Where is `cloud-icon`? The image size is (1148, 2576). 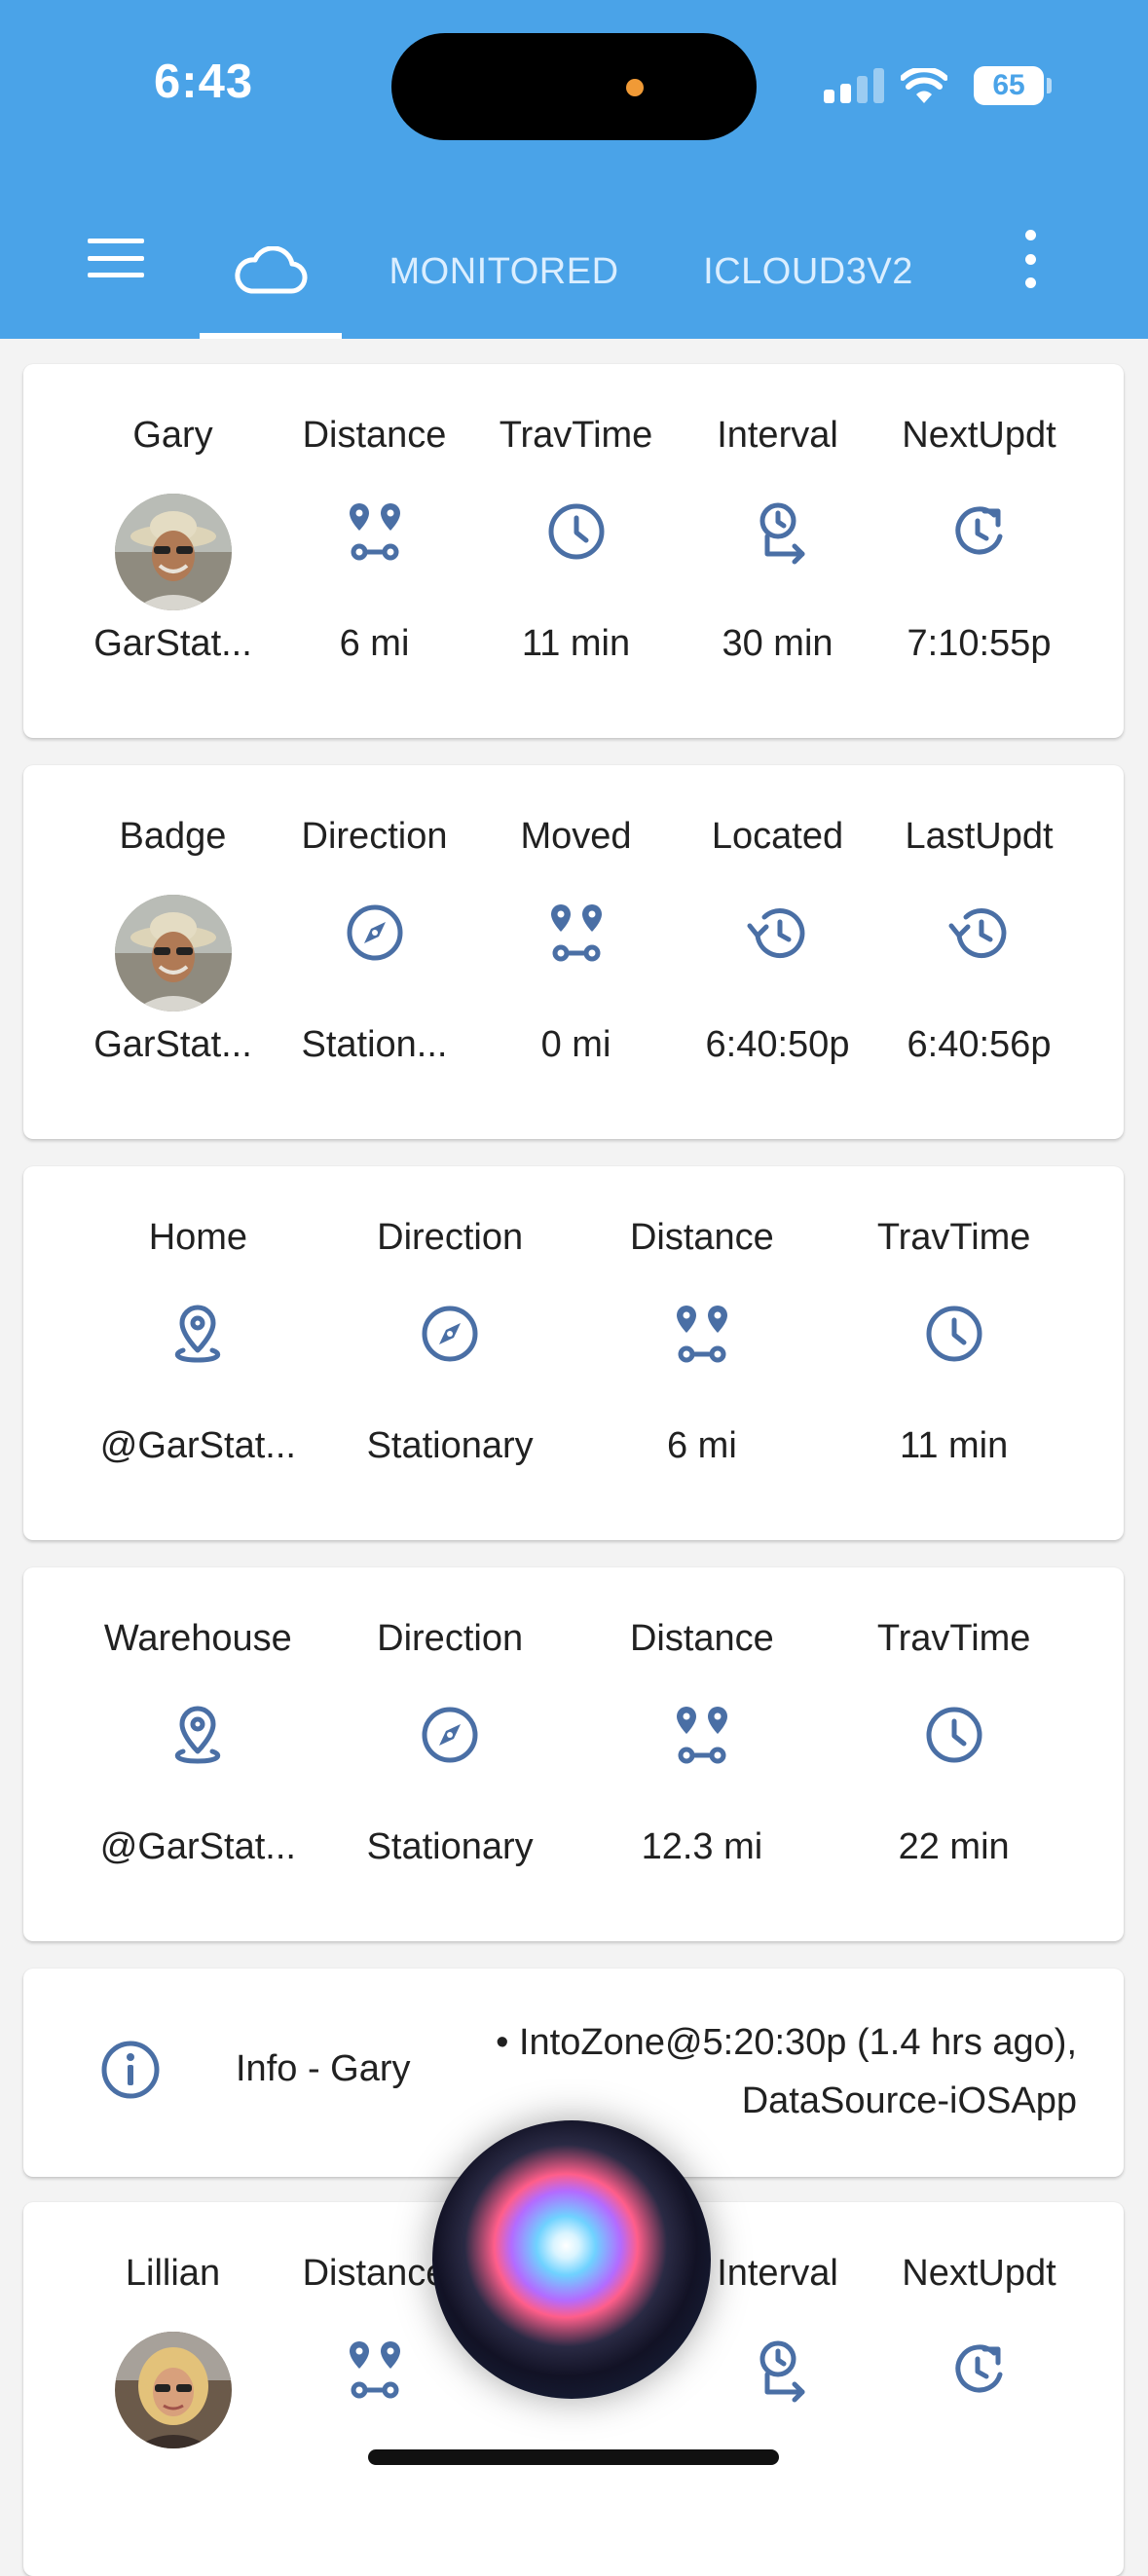 cloud-icon is located at coordinates (271, 270).